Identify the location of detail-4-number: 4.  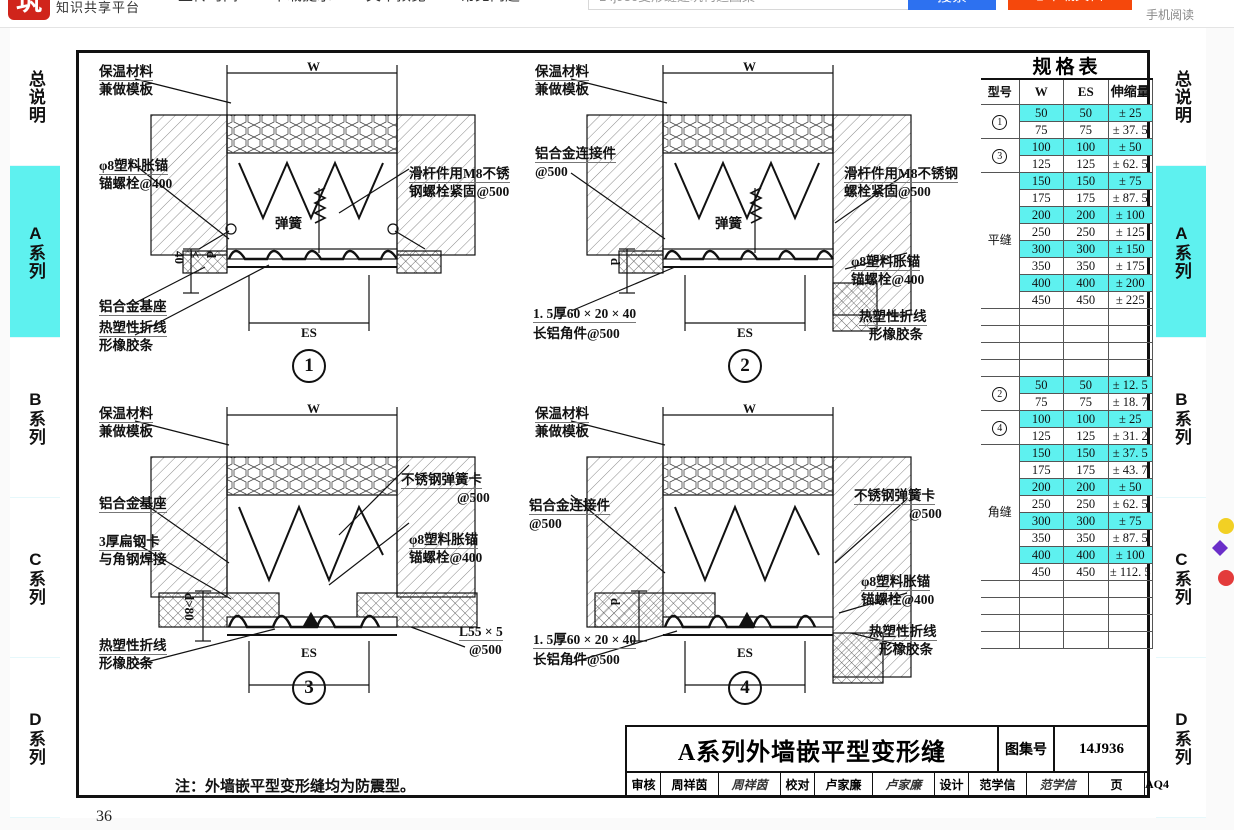
(745, 688).